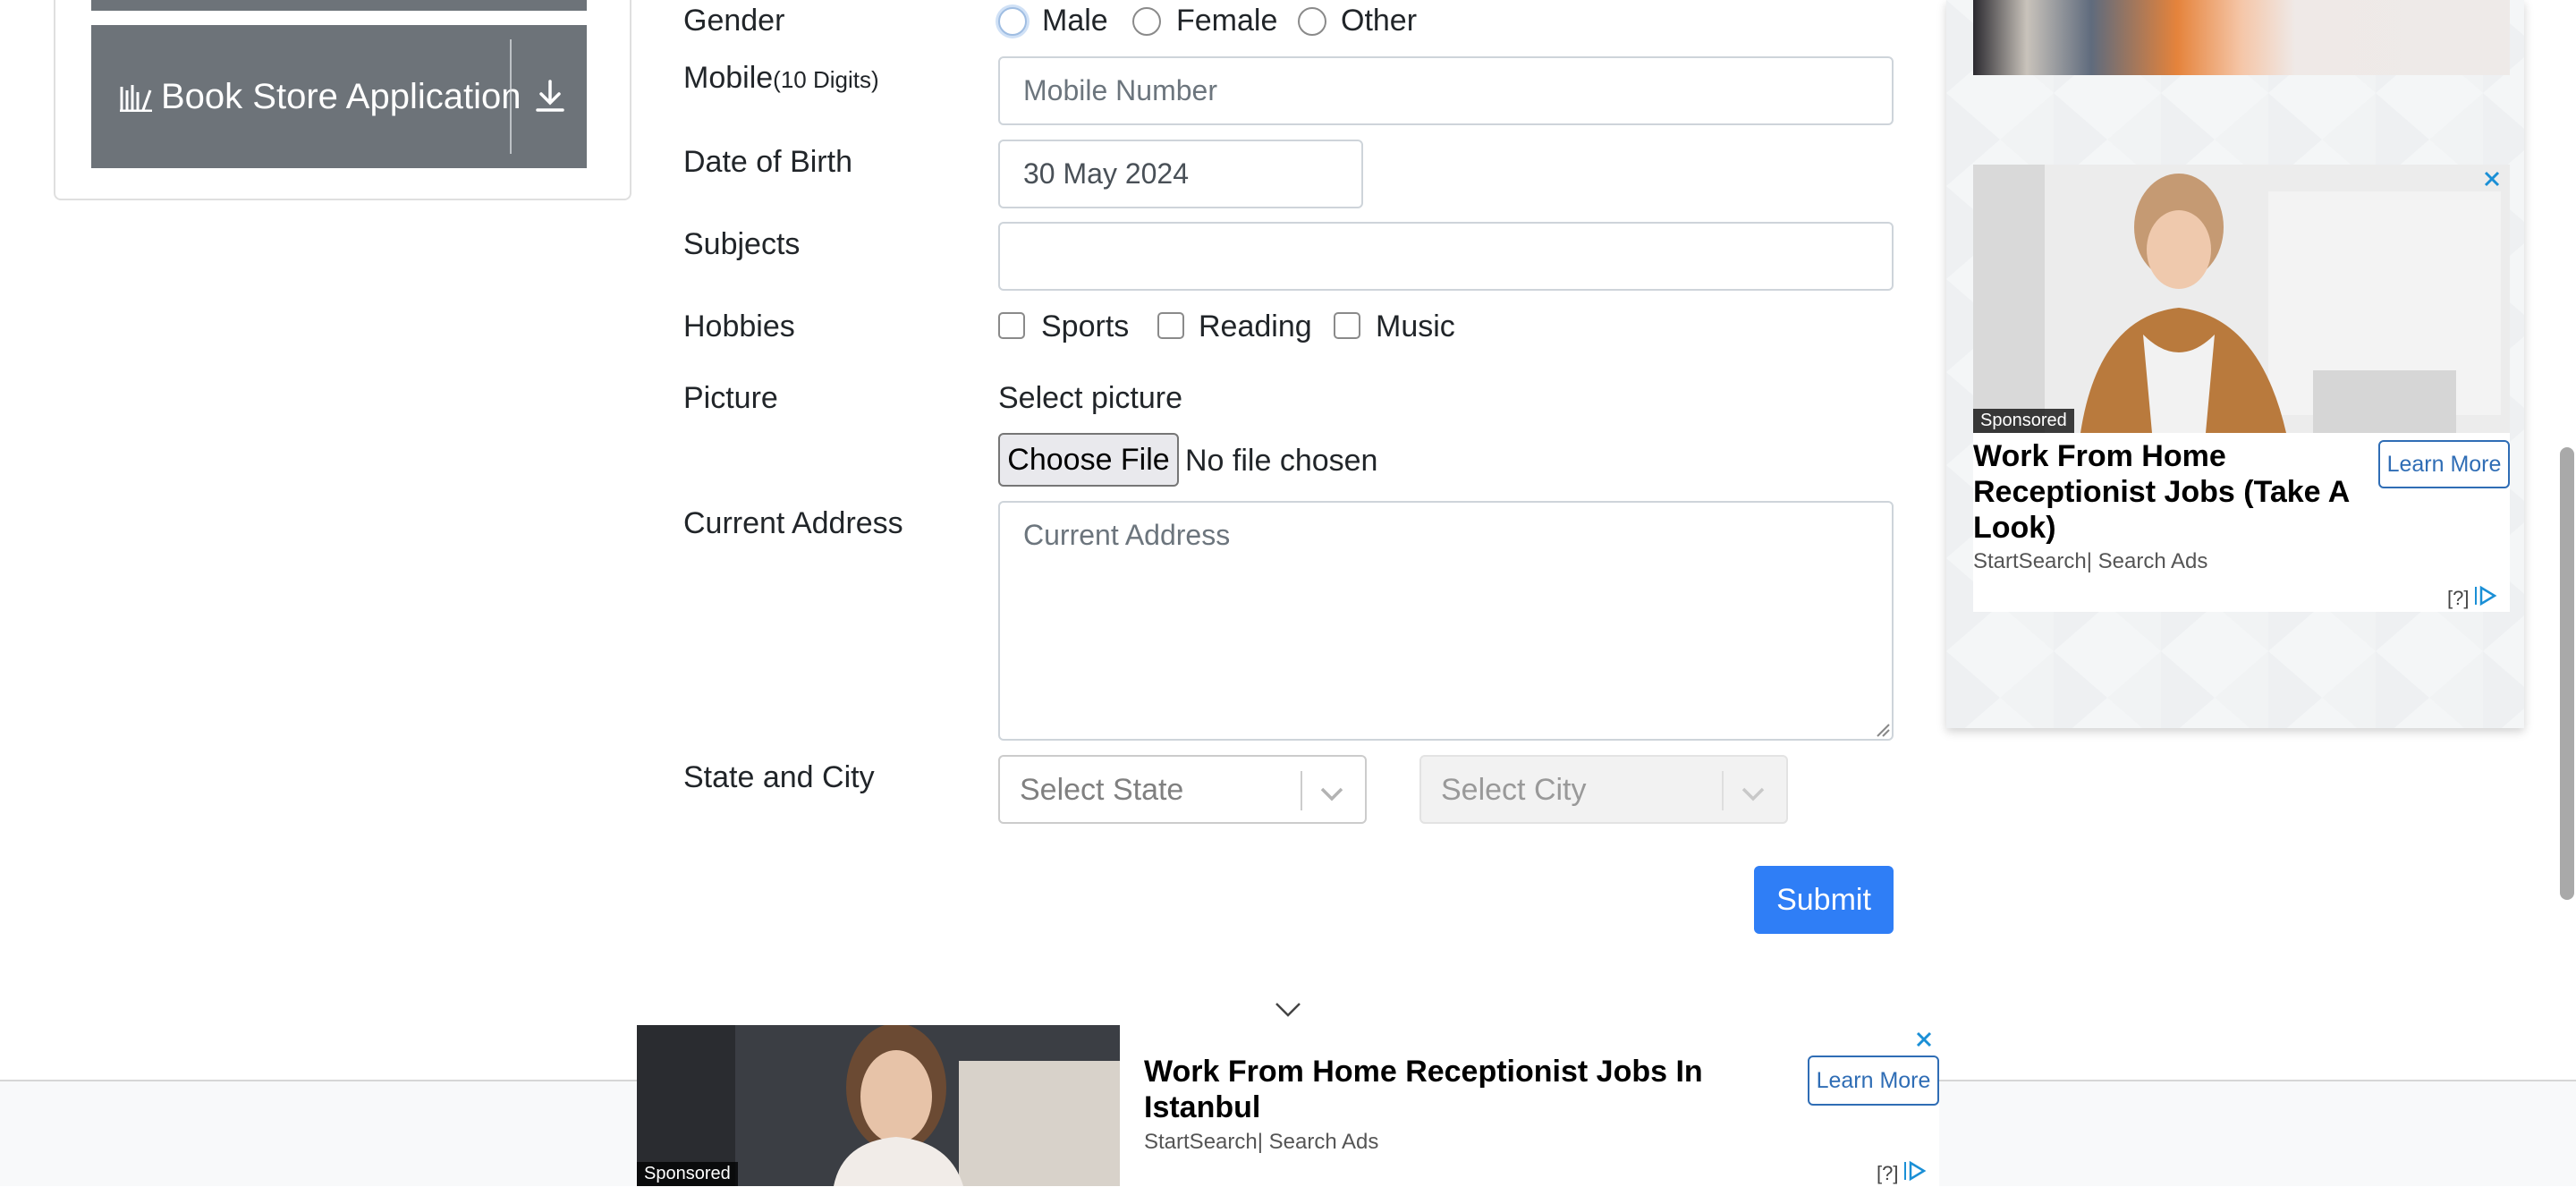 The width and height of the screenshot is (2576, 1187). Describe the element at coordinates (1180, 174) in the screenshot. I see `dob-input: 30 May 2024` at that location.